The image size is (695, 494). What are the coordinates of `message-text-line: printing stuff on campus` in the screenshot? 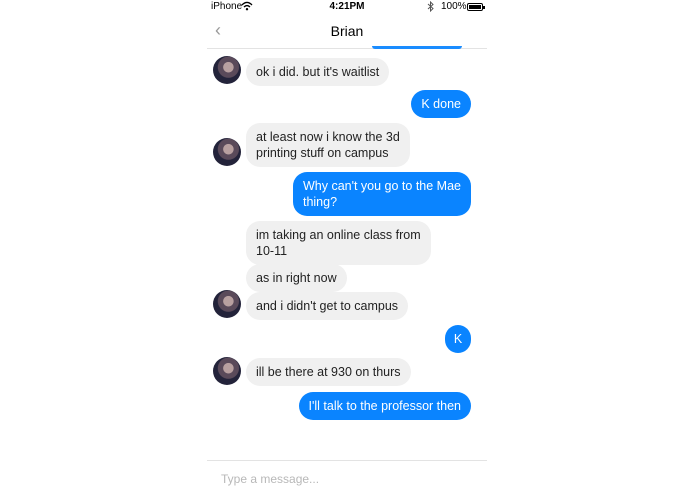 It's located at (322, 153).